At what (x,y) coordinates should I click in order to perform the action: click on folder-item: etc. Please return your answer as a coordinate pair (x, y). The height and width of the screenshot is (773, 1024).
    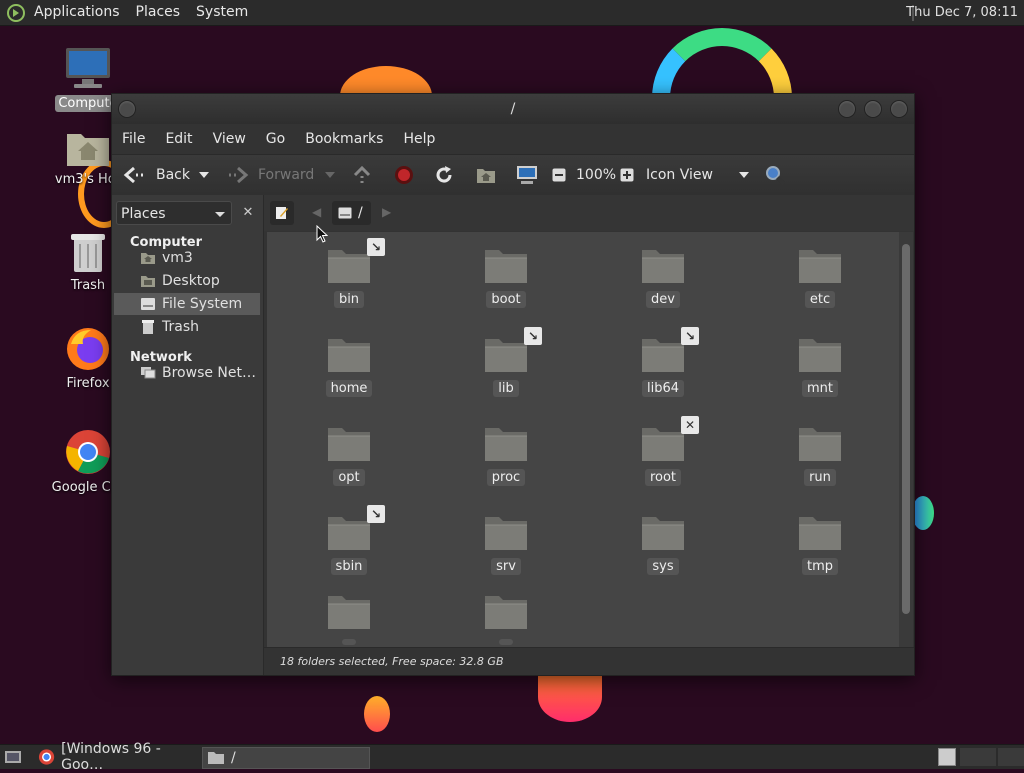
    Looking at the image, I should click on (820, 277).